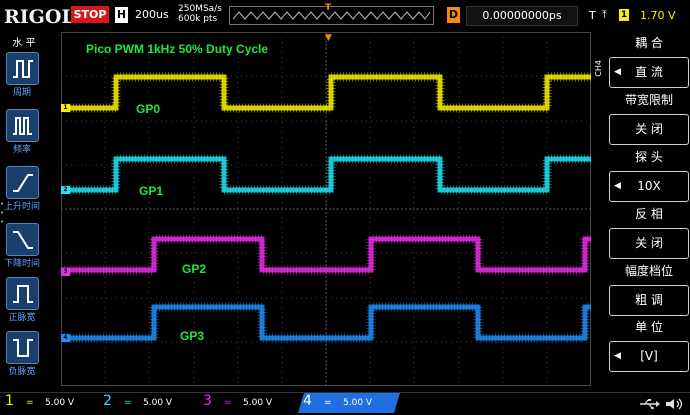  I want to click on horizontal-measure-menu: 水 平 周期 频率 上升时间 • • • 下降时间 正脉宽 负脉宽, so click(24, 209).